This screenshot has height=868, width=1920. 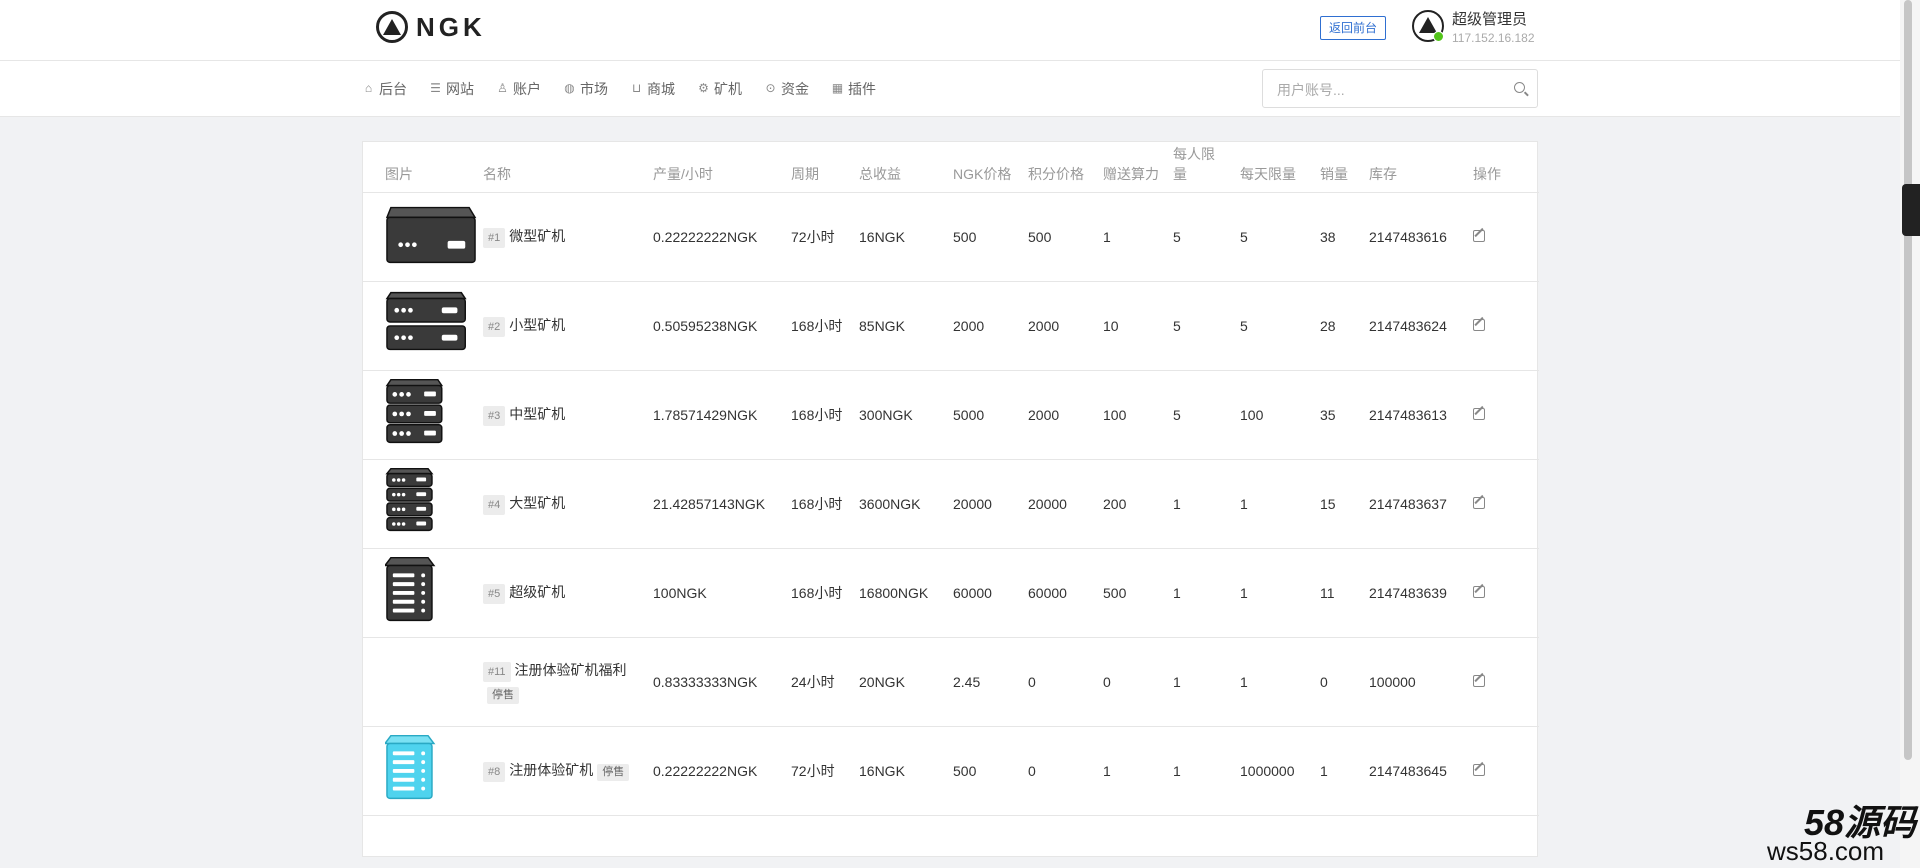 What do you see at coordinates (537, 503) in the screenshot?
I see `miner-name: 大型矿机` at bounding box center [537, 503].